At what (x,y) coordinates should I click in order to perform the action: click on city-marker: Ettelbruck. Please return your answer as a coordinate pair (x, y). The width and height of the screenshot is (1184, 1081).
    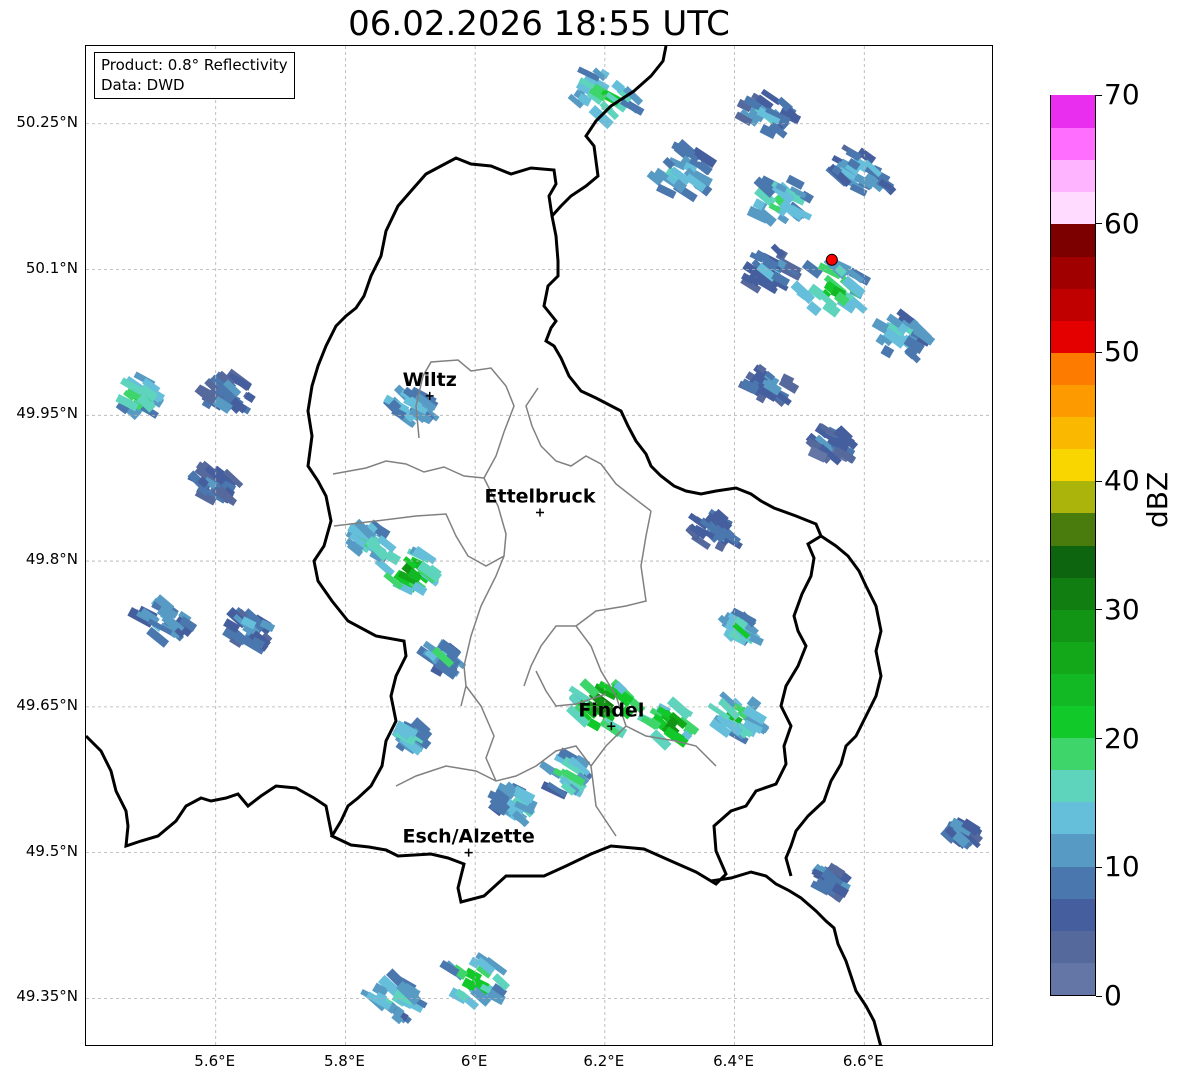
    Looking at the image, I should click on (540, 501).